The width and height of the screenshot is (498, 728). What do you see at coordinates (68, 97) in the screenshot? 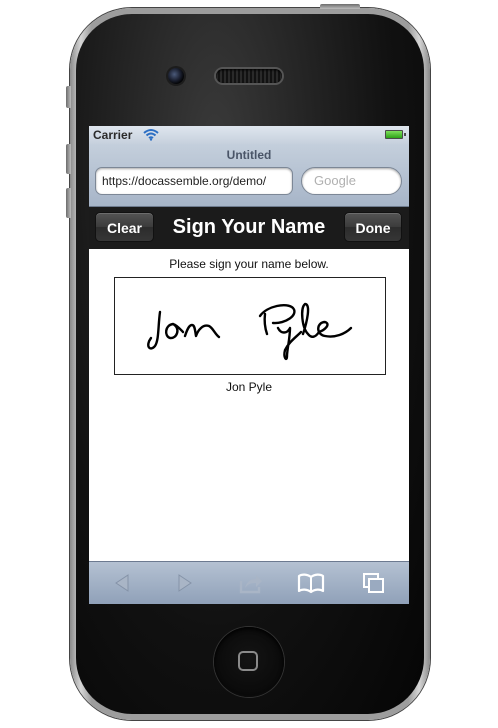
I see `mute-switch` at bounding box center [68, 97].